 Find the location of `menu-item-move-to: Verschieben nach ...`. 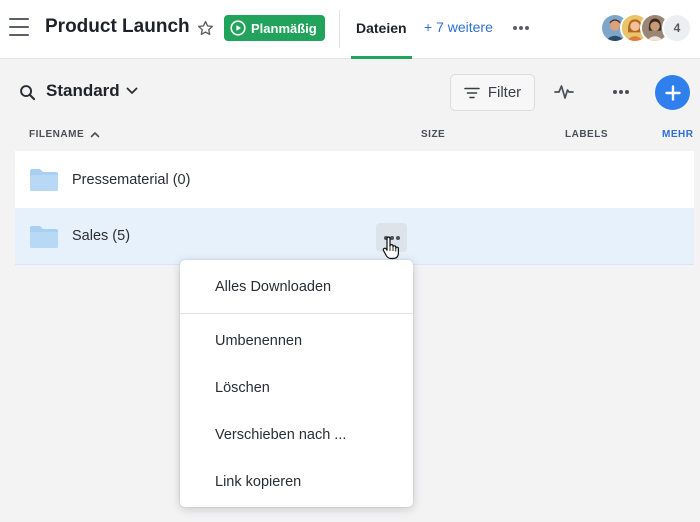

menu-item-move-to: Verschieben nach ... is located at coordinates (296, 435).